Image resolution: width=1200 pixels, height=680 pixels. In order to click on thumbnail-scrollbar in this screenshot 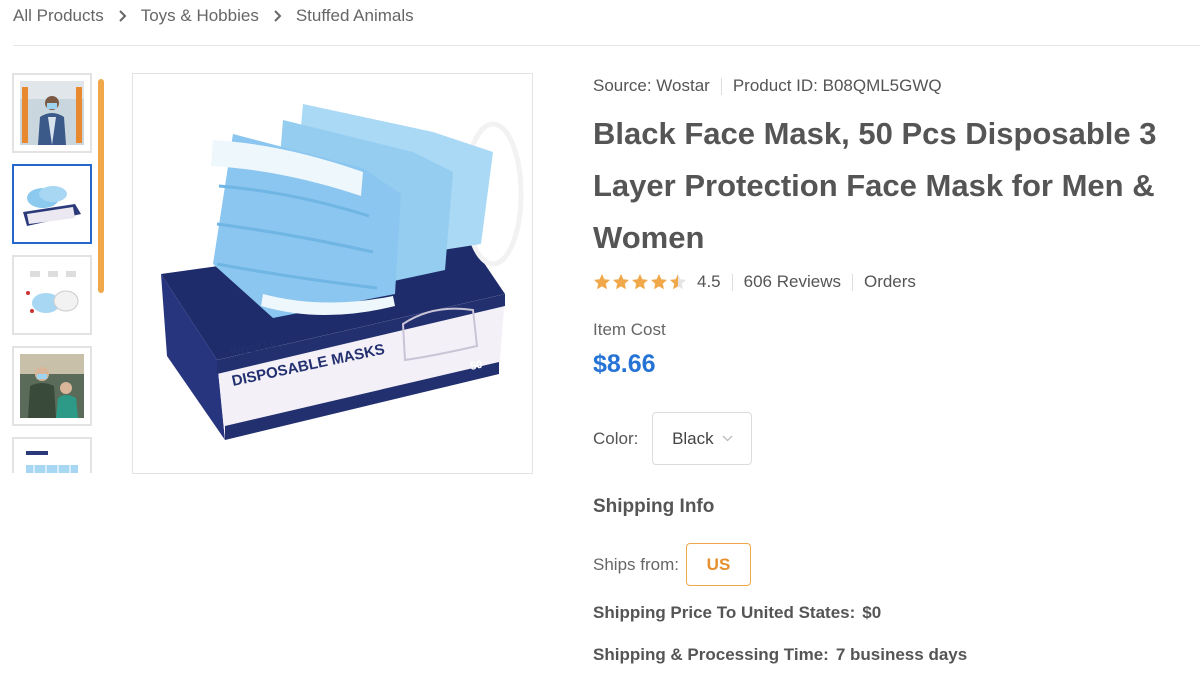, I will do `click(101, 186)`.